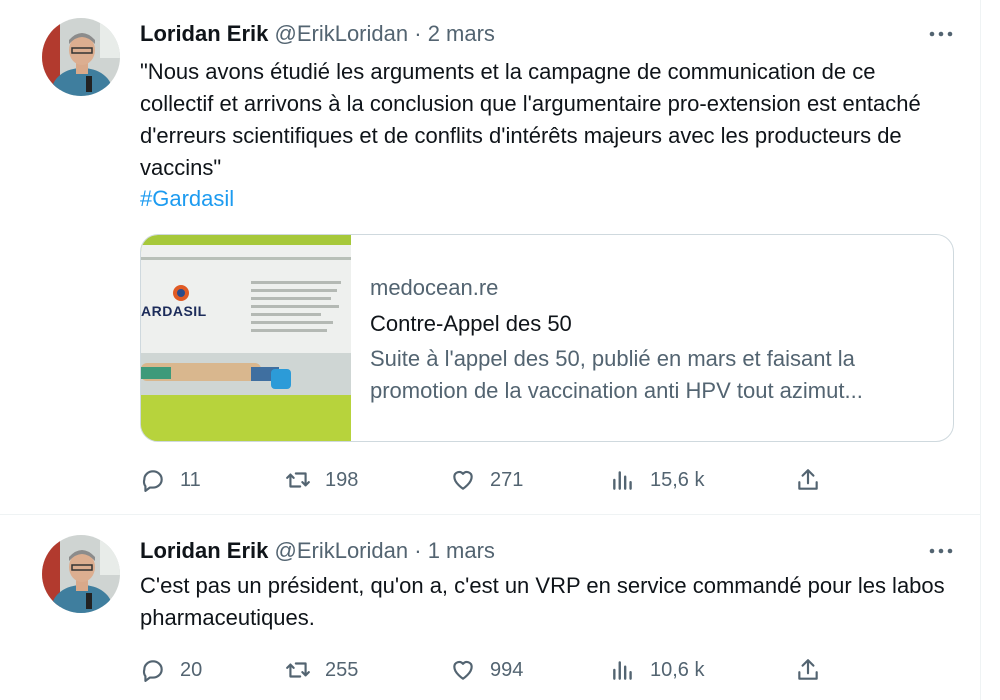 Image resolution: width=1000 pixels, height=700 pixels. I want to click on views-count: 10,6 k, so click(677, 669).